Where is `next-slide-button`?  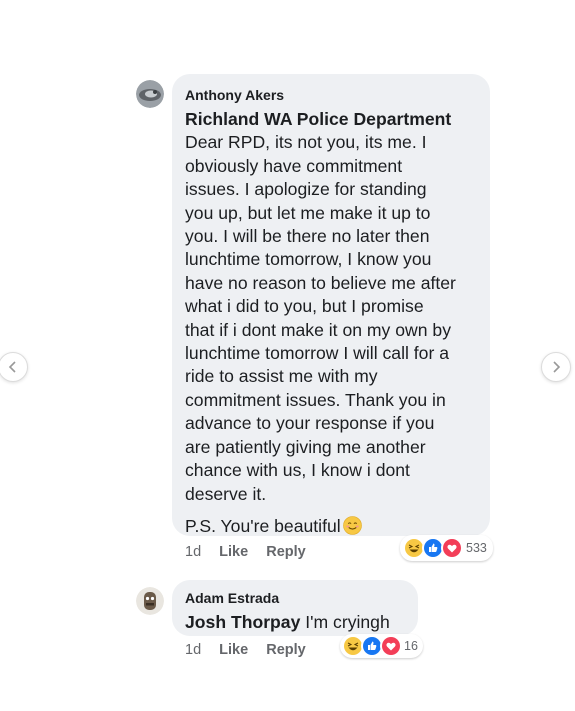 next-slide-button is located at coordinates (556, 367).